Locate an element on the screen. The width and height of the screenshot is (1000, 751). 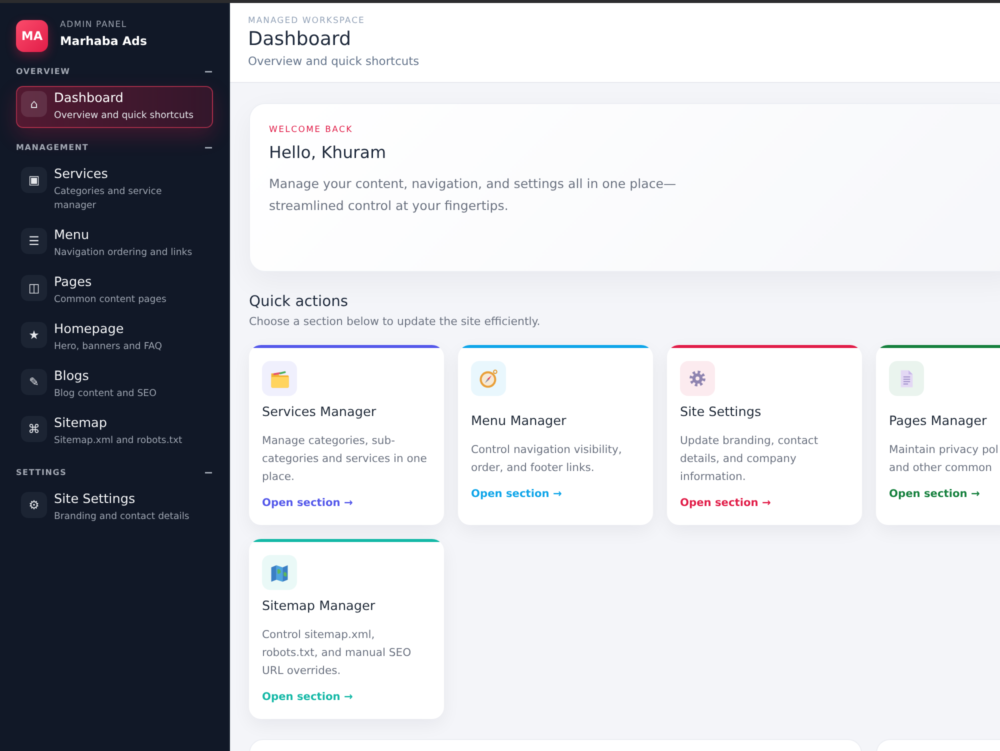
card-description: Control navigation visibility, order, and footer links. is located at coordinates (547, 459).